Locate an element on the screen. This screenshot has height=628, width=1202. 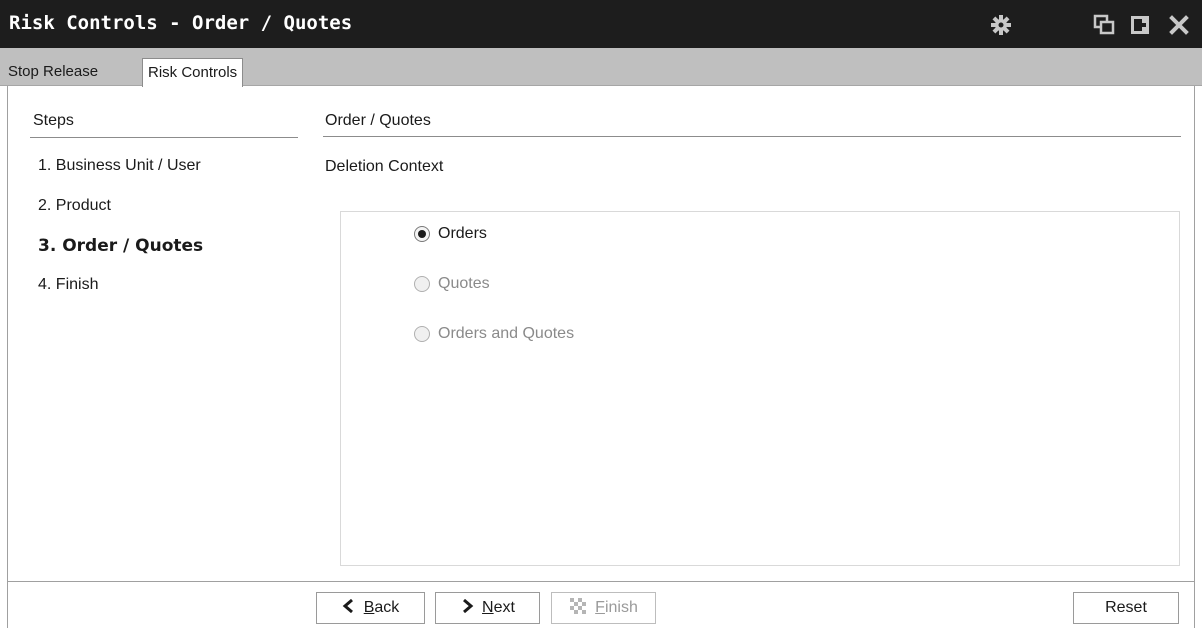
finish-button-label: Finish is located at coordinates (616, 607).